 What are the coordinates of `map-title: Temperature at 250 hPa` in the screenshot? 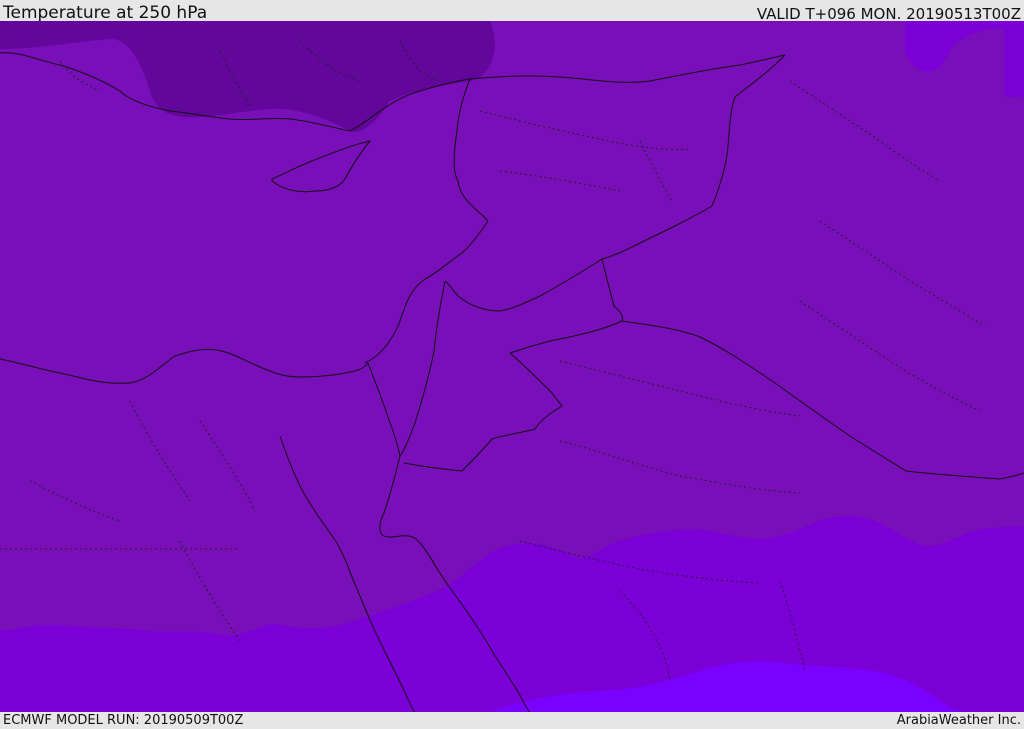 It's located at (105, 13).